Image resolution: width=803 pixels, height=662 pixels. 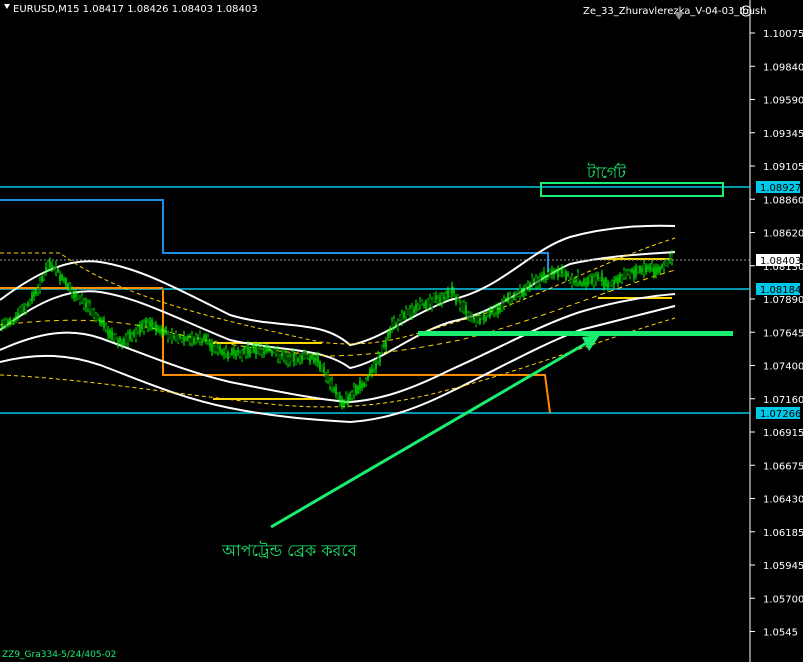 I want to click on price-tick-label: 1.09105, so click(x=783, y=167).